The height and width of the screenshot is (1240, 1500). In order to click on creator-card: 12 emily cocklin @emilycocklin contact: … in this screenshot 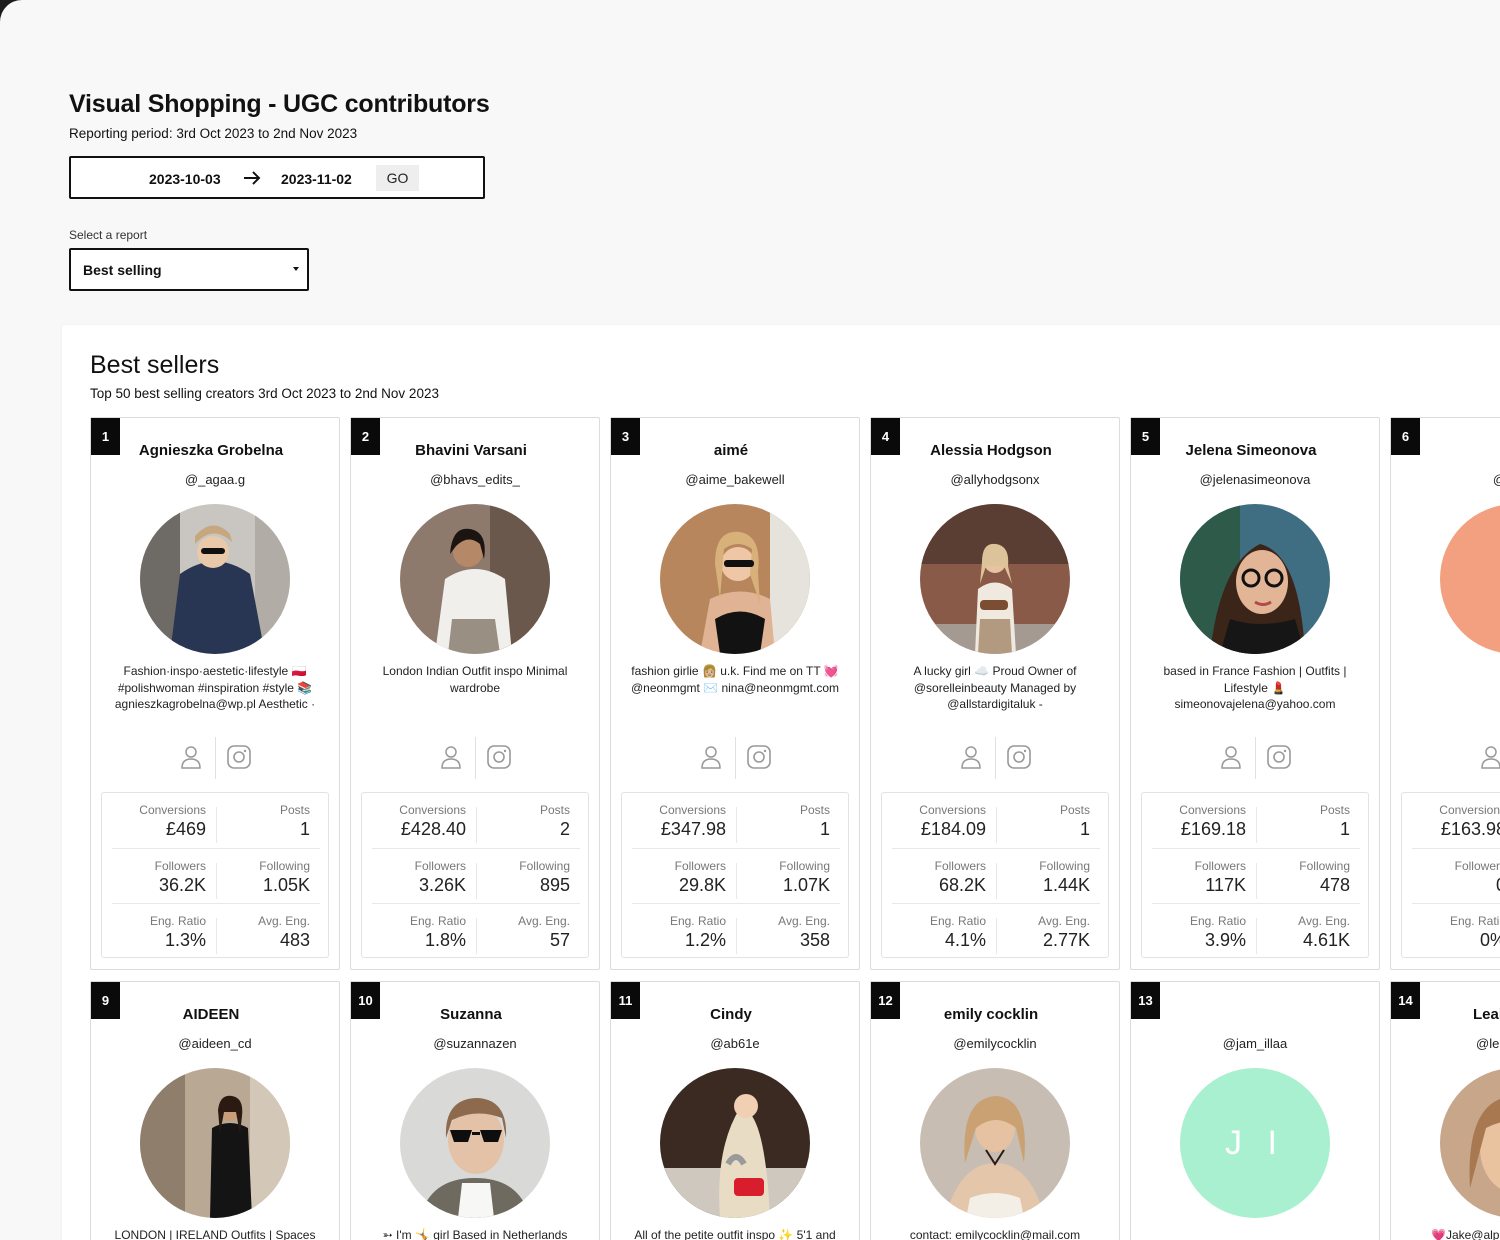, I will do `click(995, 1110)`.